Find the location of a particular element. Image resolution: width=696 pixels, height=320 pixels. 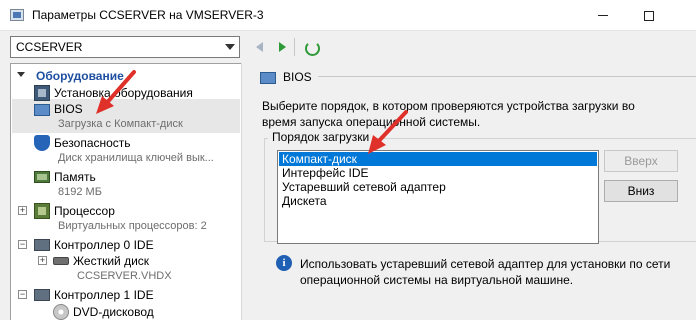

tree-item-ide-controller-0: − Контроллер 0 IDE is located at coordinates (125, 245).